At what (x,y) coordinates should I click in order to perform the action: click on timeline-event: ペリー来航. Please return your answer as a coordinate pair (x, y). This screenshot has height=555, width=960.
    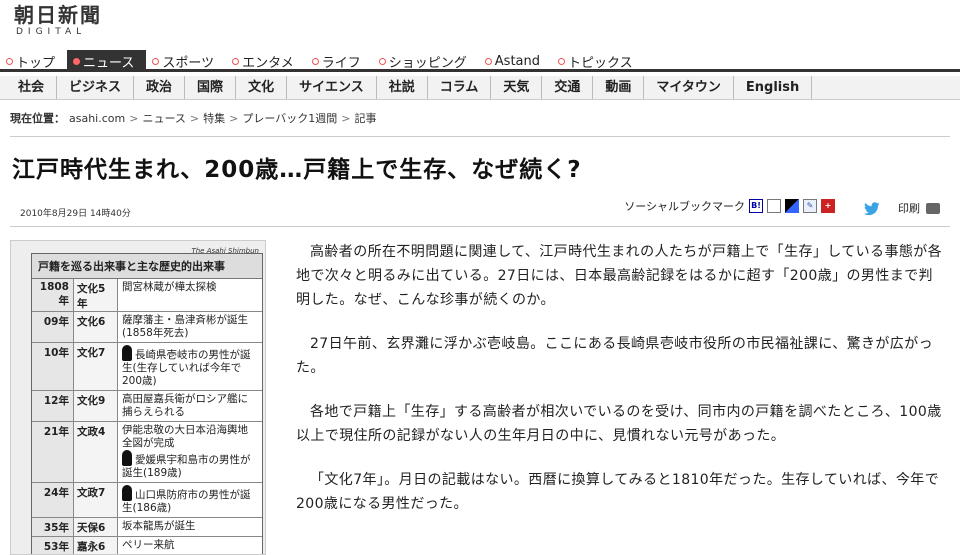
    Looking at the image, I should click on (190, 545).